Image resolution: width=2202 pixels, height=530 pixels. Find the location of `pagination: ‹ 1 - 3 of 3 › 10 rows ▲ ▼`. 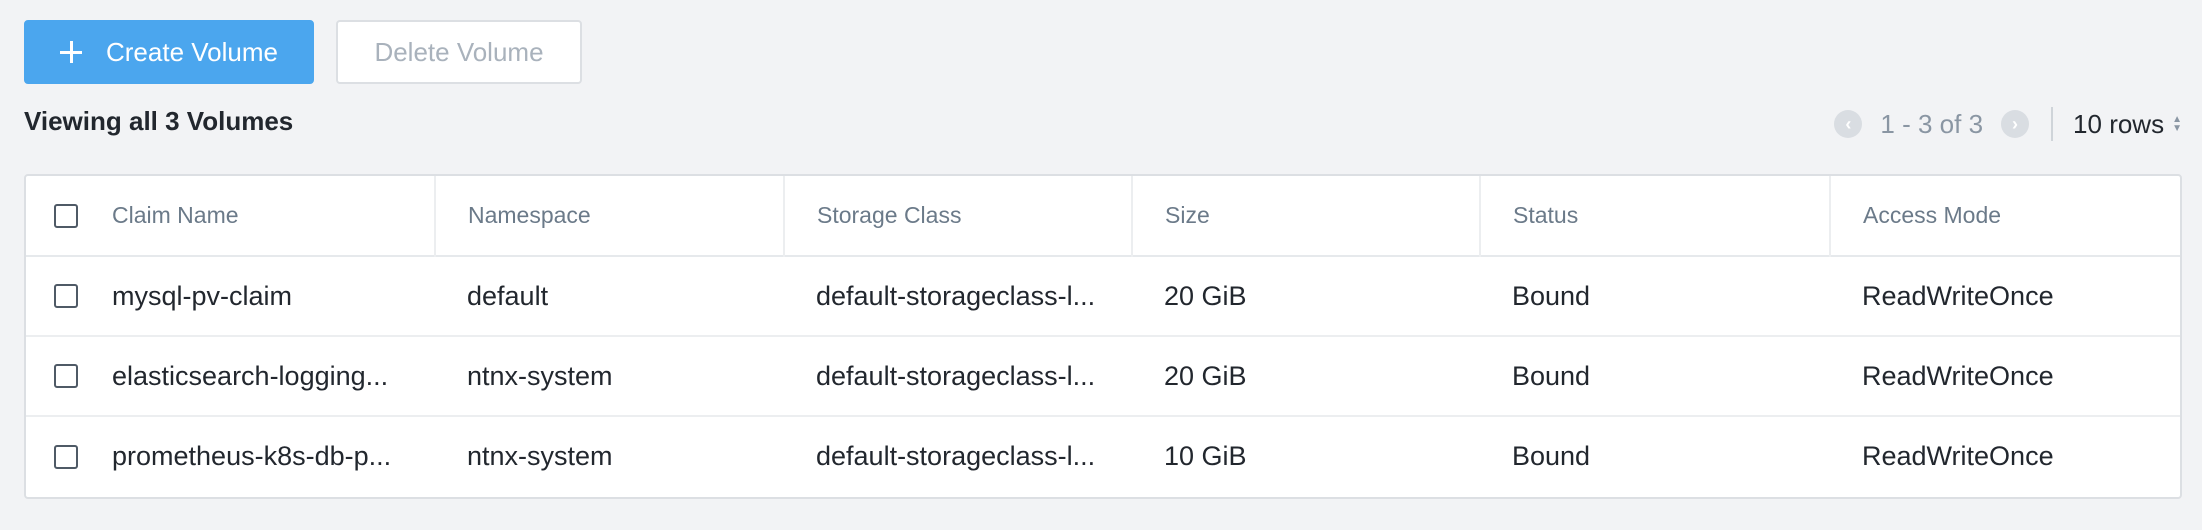

pagination: ‹ 1 - 3 of 3 › 10 rows ▲ ▼ is located at coordinates (2008, 124).